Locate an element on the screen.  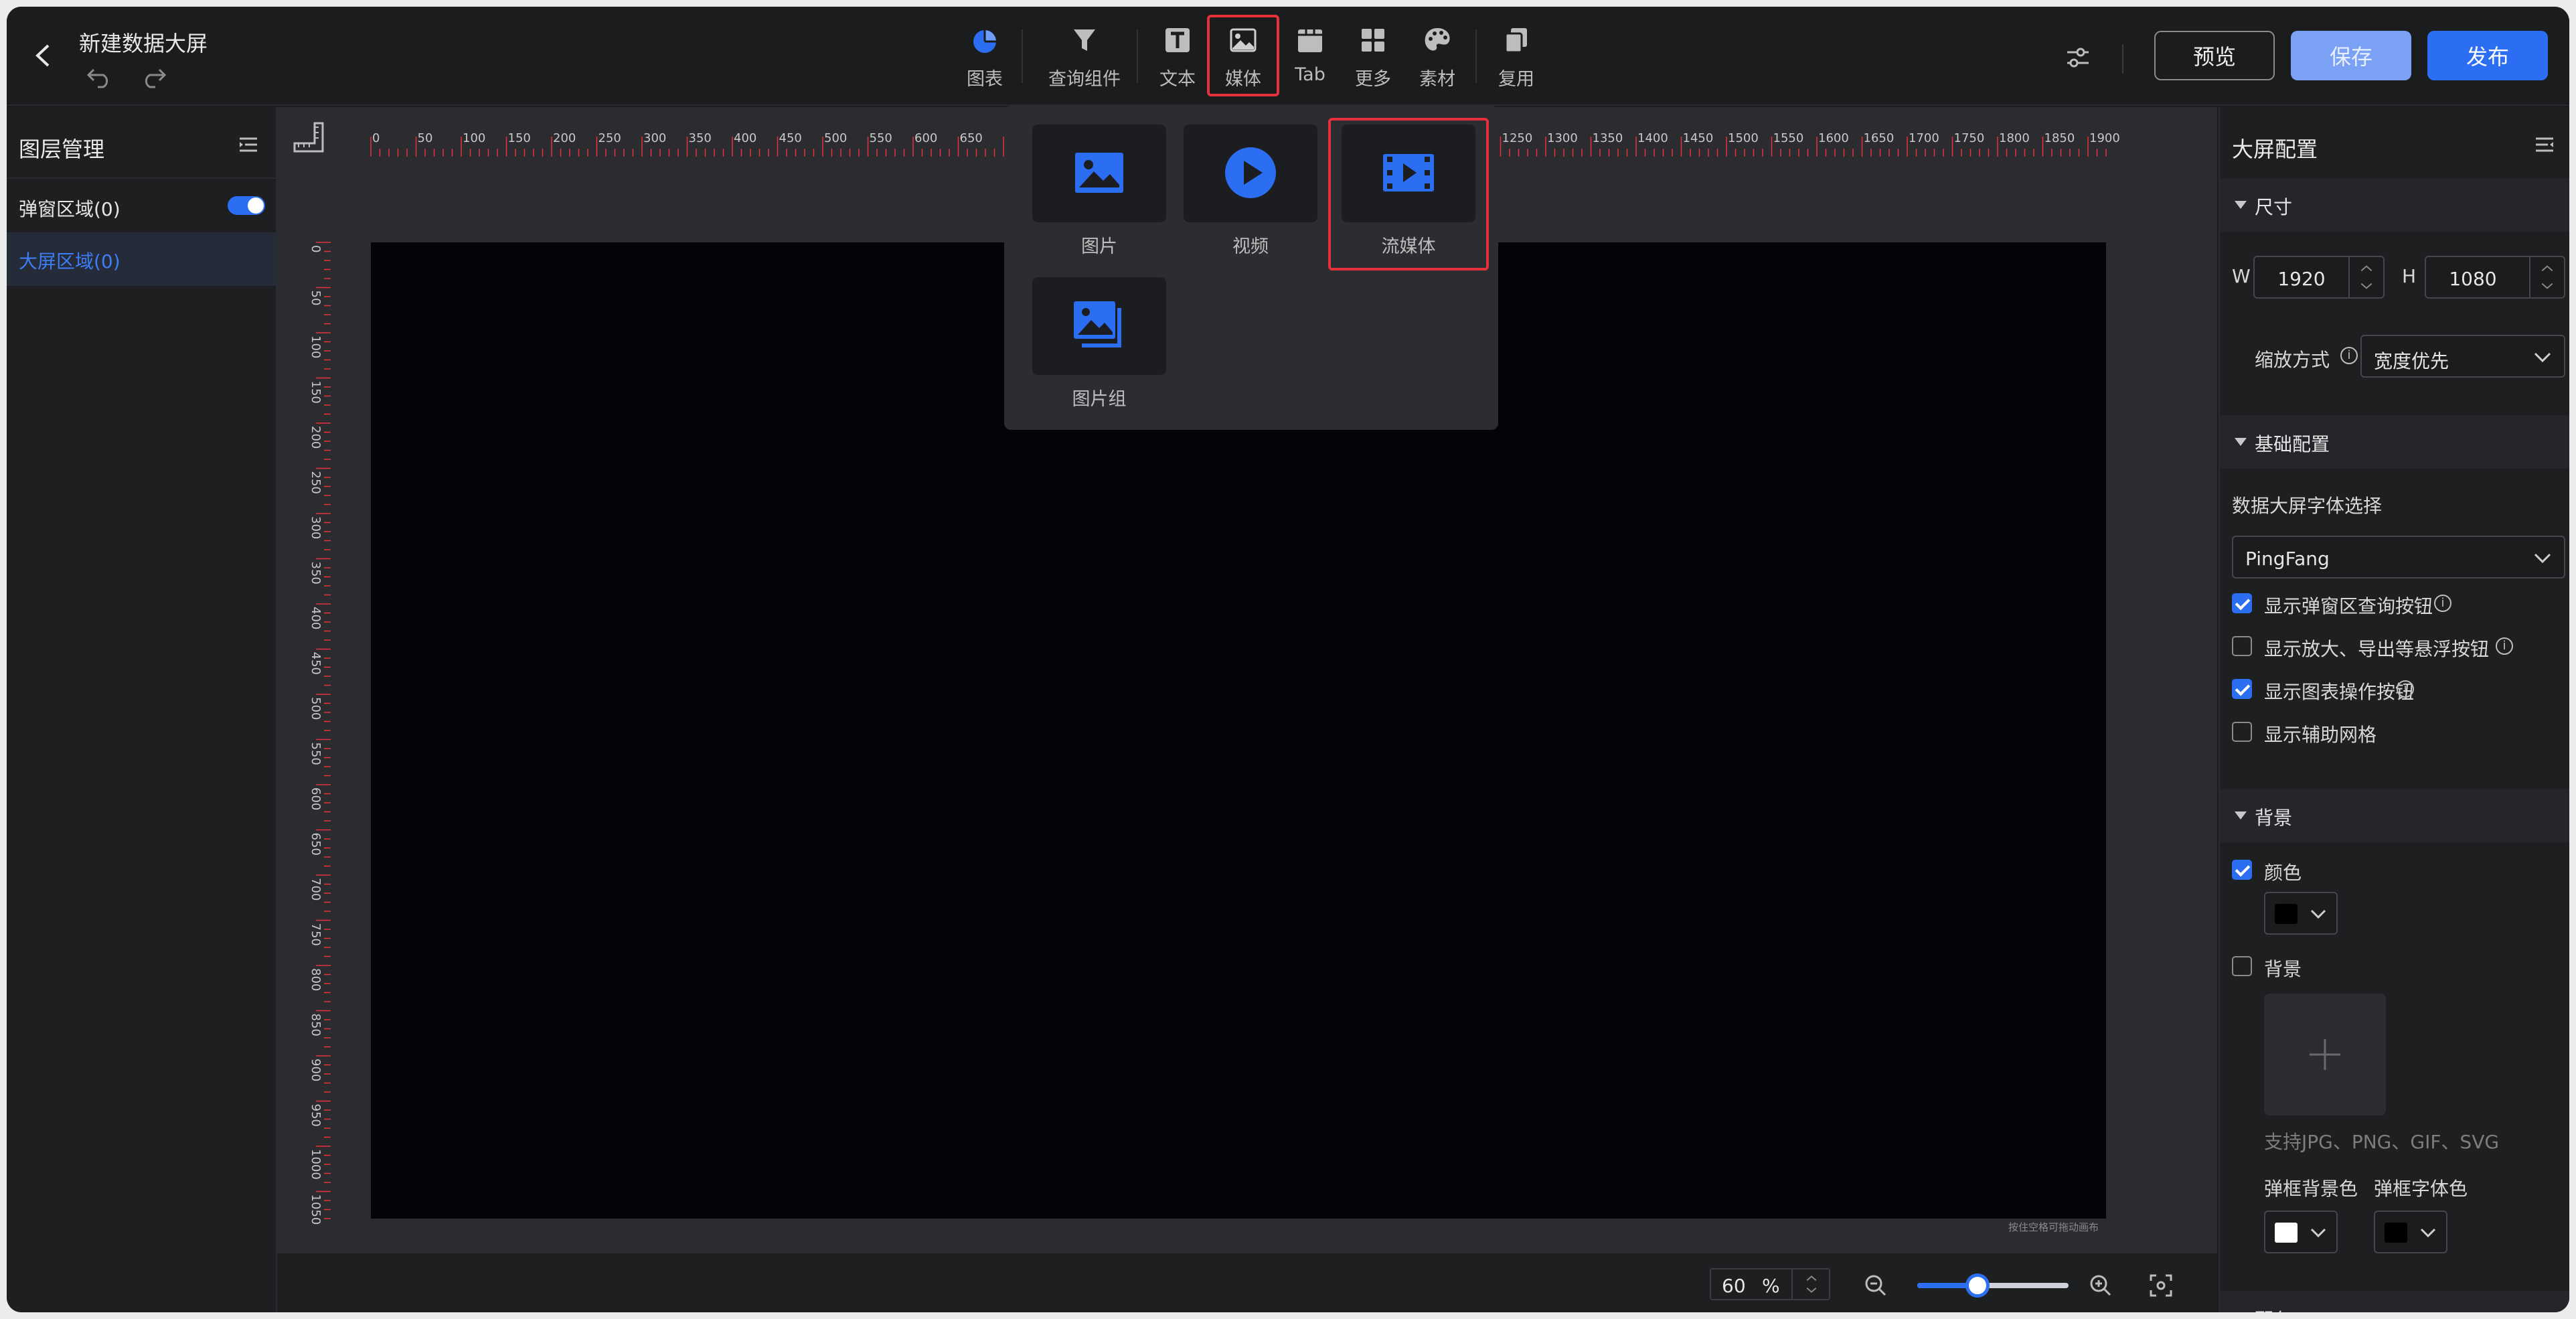
scale-mode-select: 宽度优先 is located at coordinates (2463, 356).